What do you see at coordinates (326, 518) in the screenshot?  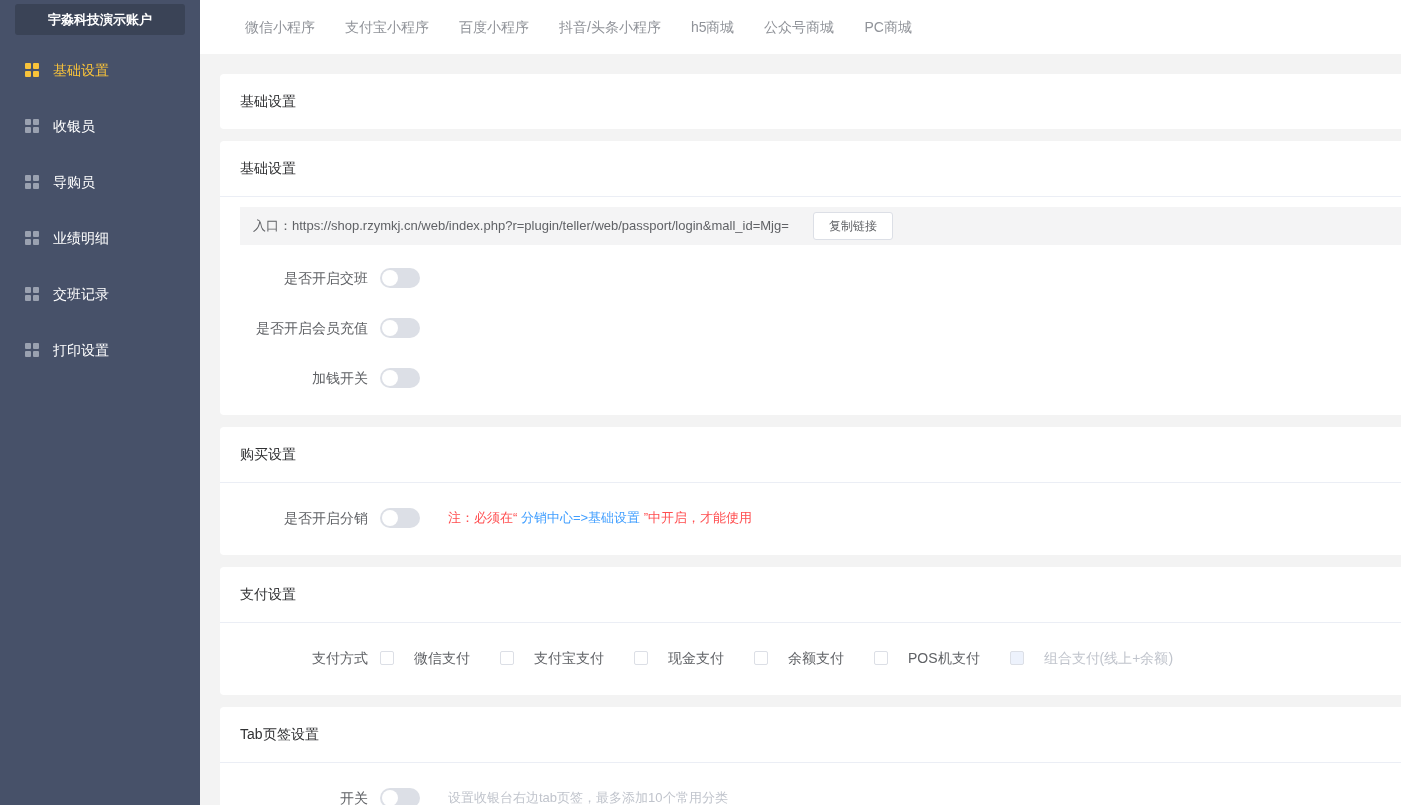 I see `field-label: 是否开启分销` at bounding box center [326, 518].